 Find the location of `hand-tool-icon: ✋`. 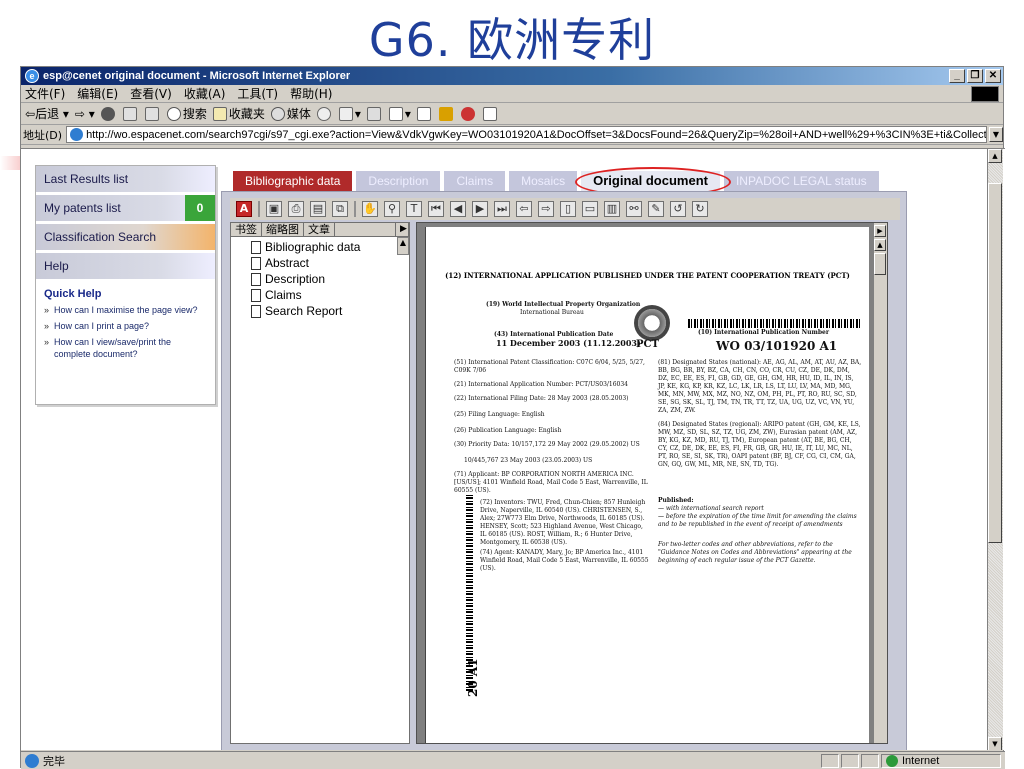

hand-tool-icon: ✋ is located at coordinates (370, 209).